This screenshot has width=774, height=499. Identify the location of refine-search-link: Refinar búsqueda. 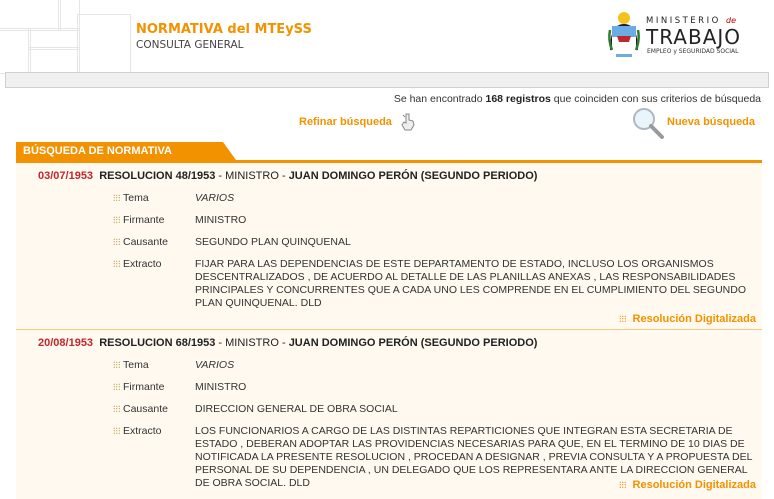
(345, 122).